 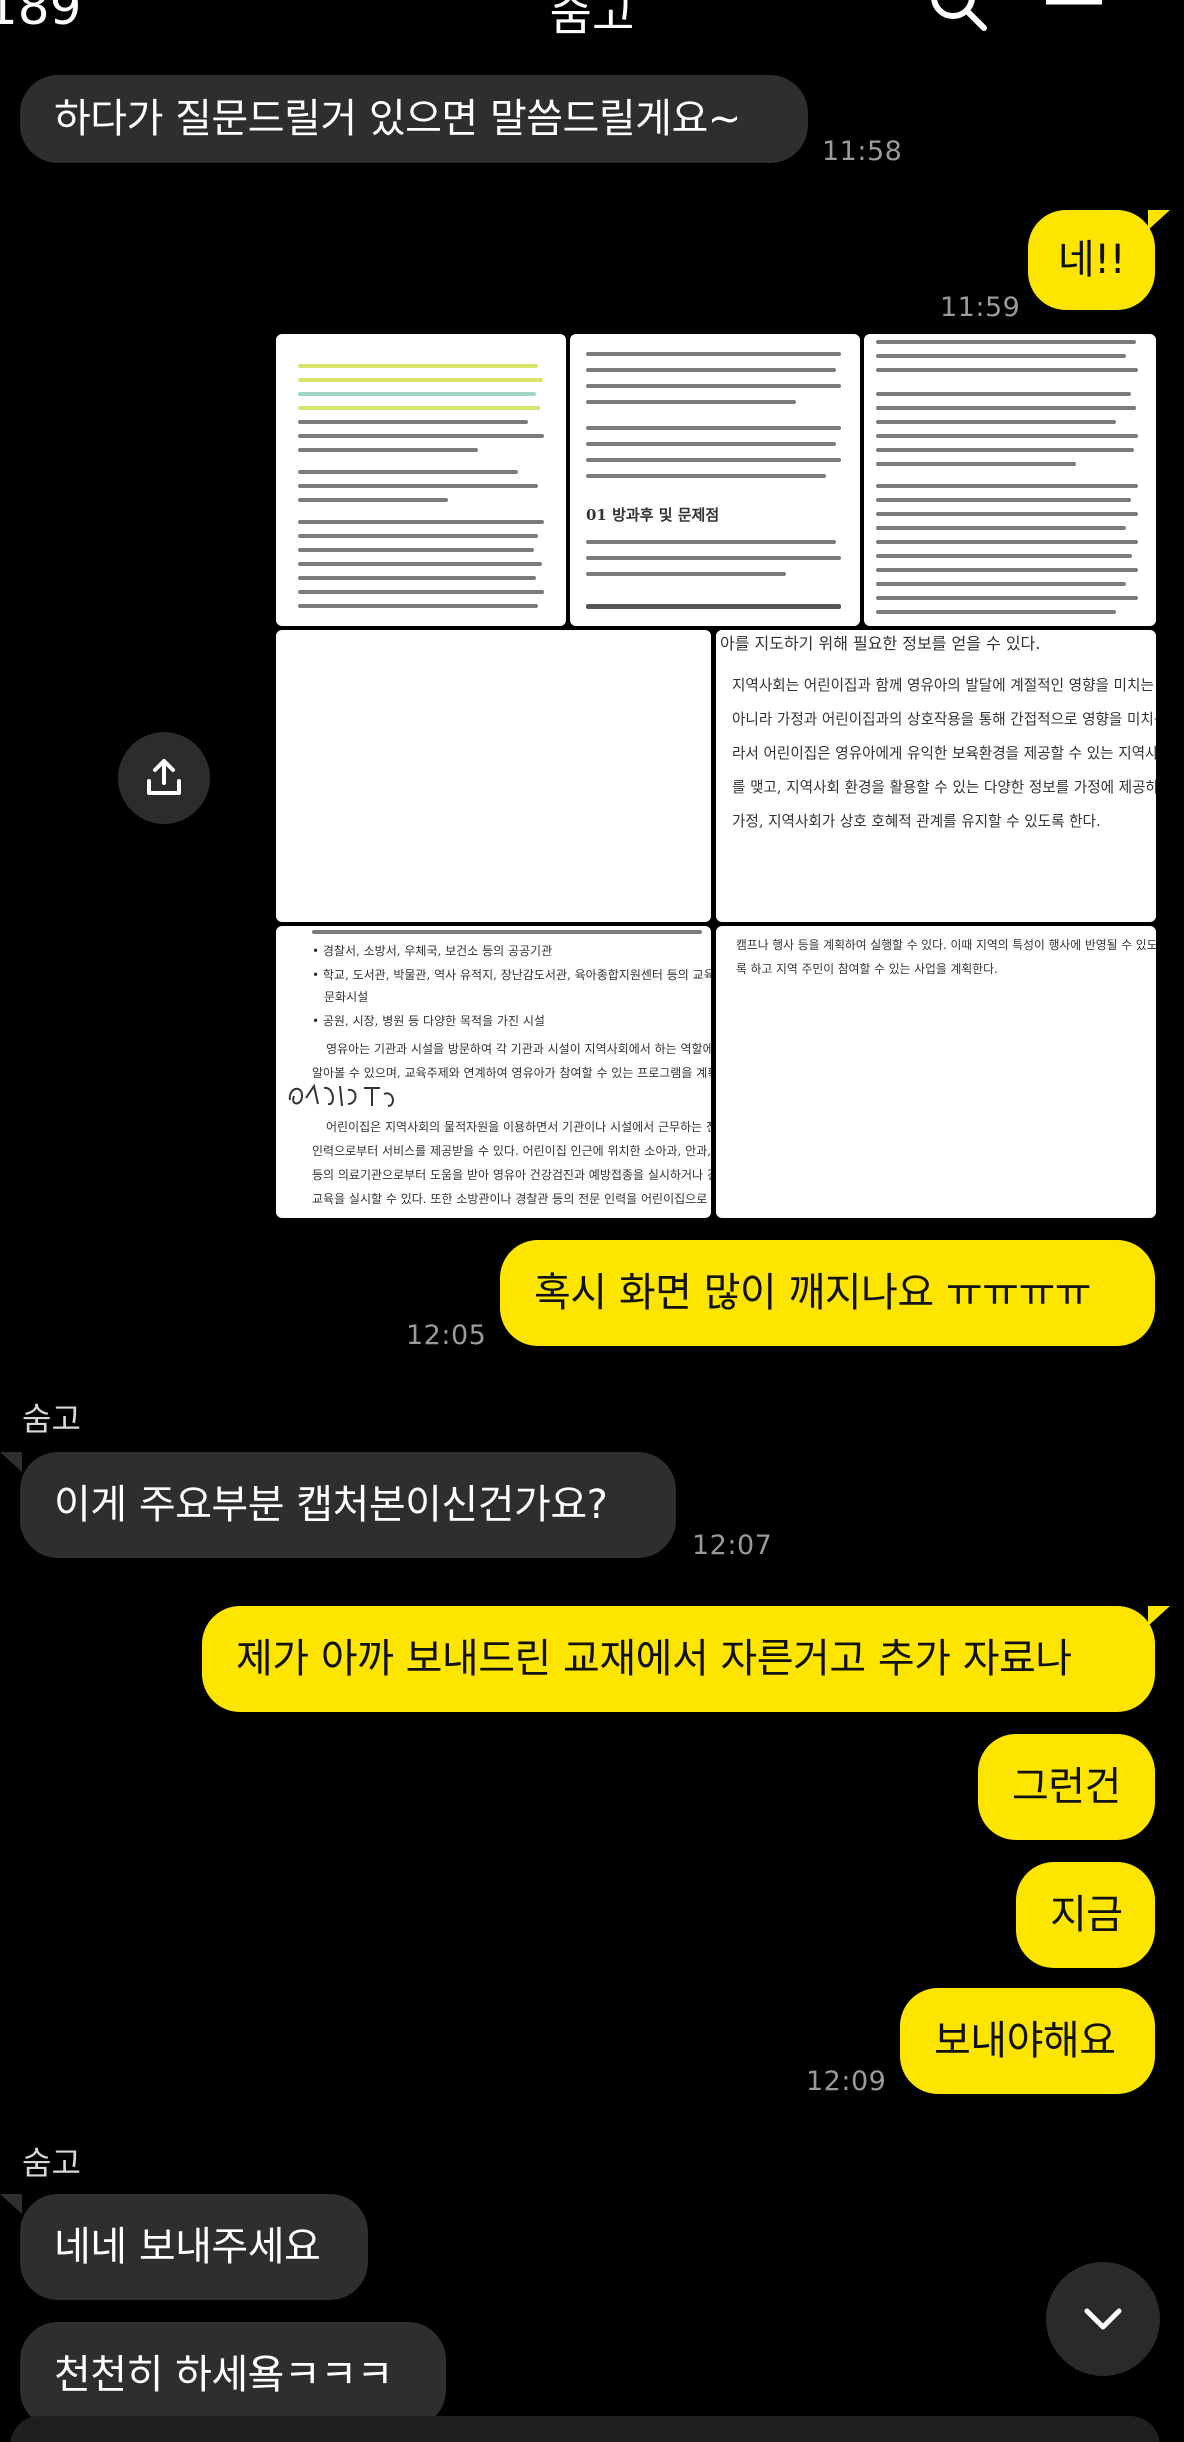 What do you see at coordinates (867, 969) in the screenshot?
I see `photo-text-line: 록 하고 지역 주민이 참여할 수 있는 사업을 계획한다.` at bounding box center [867, 969].